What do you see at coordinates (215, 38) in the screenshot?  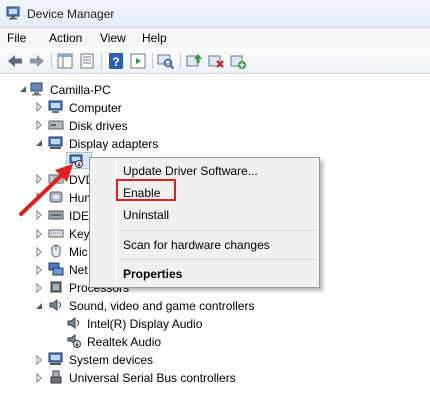 I see `menu-bar: File Action View Help` at bounding box center [215, 38].